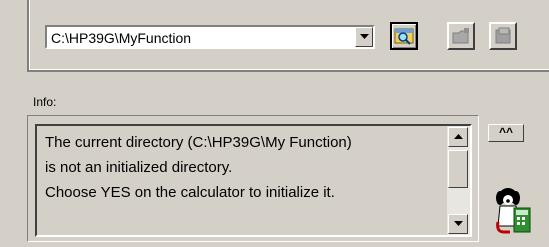 This screenshot has width=549, height=247. Describe the element at coordinates (139, 167) in the screenshot. I see `info-line: is not an initialized directory.` at that location.